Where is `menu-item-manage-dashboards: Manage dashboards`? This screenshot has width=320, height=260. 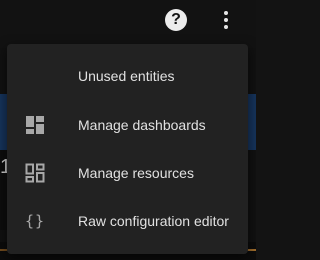 menu-item-manage-dashboards: Manage dashboards is located at coordinates (127, 125).